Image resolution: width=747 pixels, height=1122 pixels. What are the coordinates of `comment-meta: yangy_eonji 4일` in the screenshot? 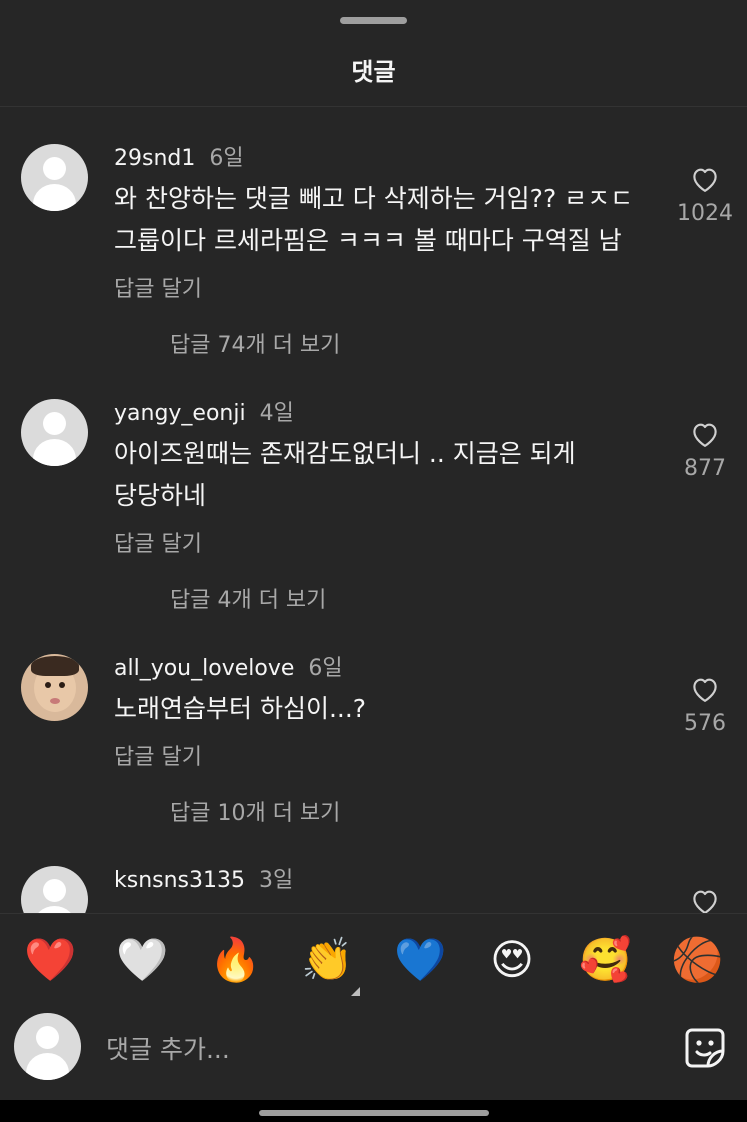 It's located at (204, 411).